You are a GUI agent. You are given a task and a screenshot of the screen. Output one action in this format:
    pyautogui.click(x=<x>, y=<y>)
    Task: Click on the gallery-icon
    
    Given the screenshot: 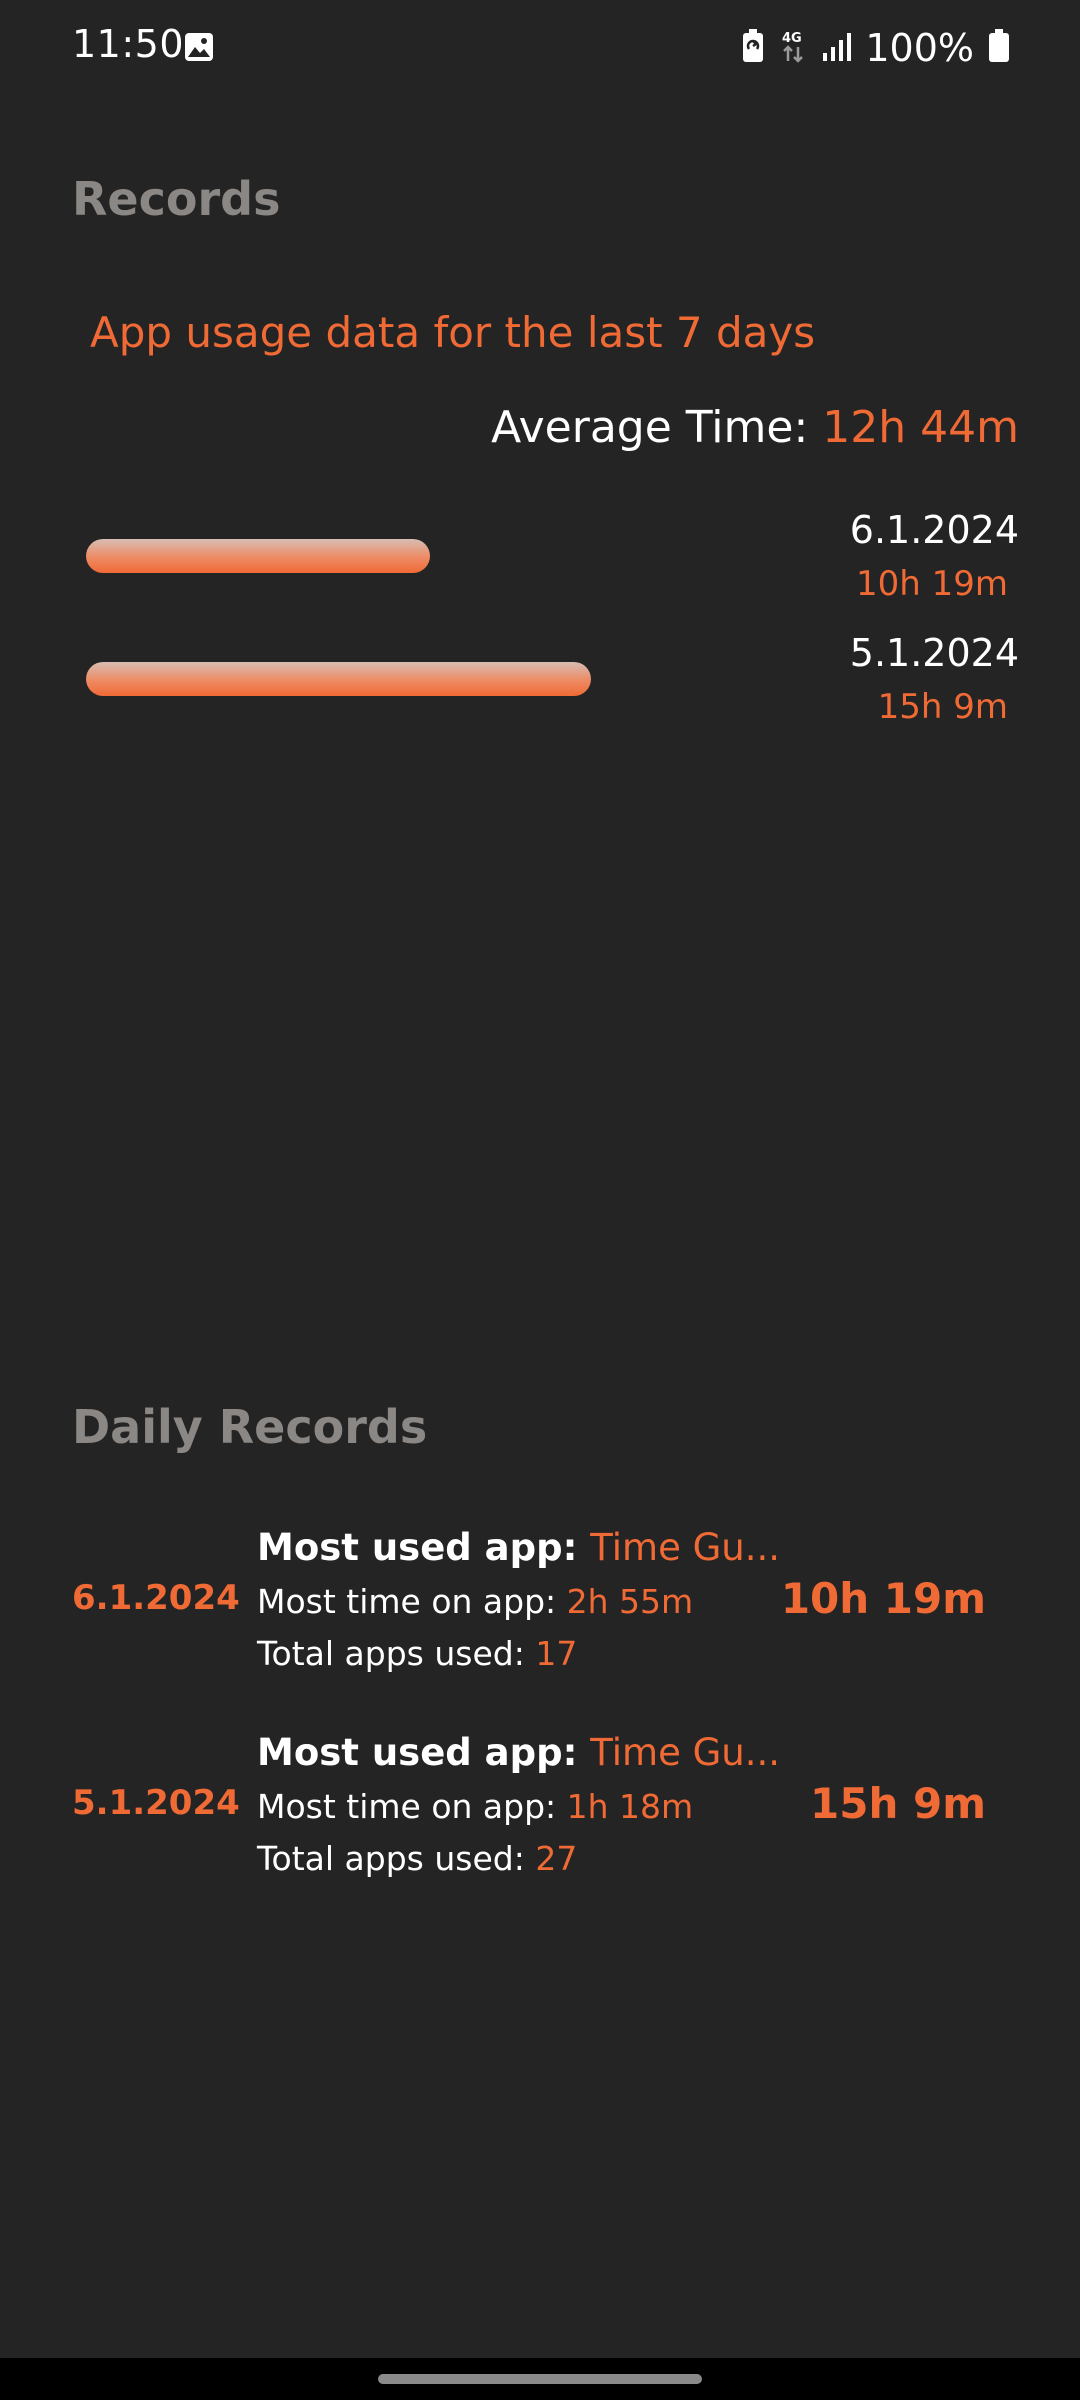 What is the action you would take?
    pyautogui.click(x=199, y=47)
    